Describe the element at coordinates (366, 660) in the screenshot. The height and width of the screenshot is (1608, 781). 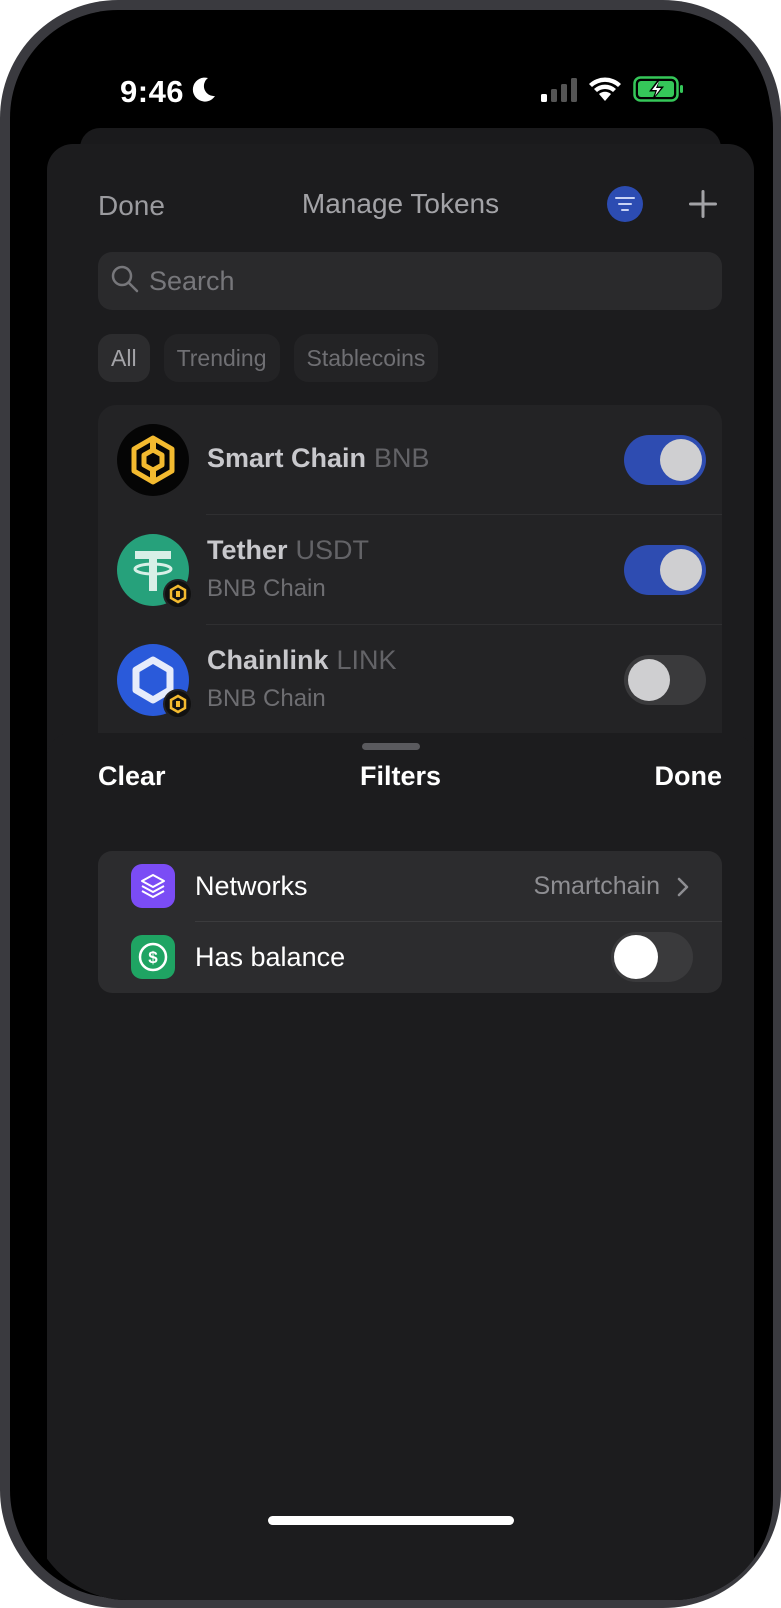
I see `token-symbol: LINK` at that location.